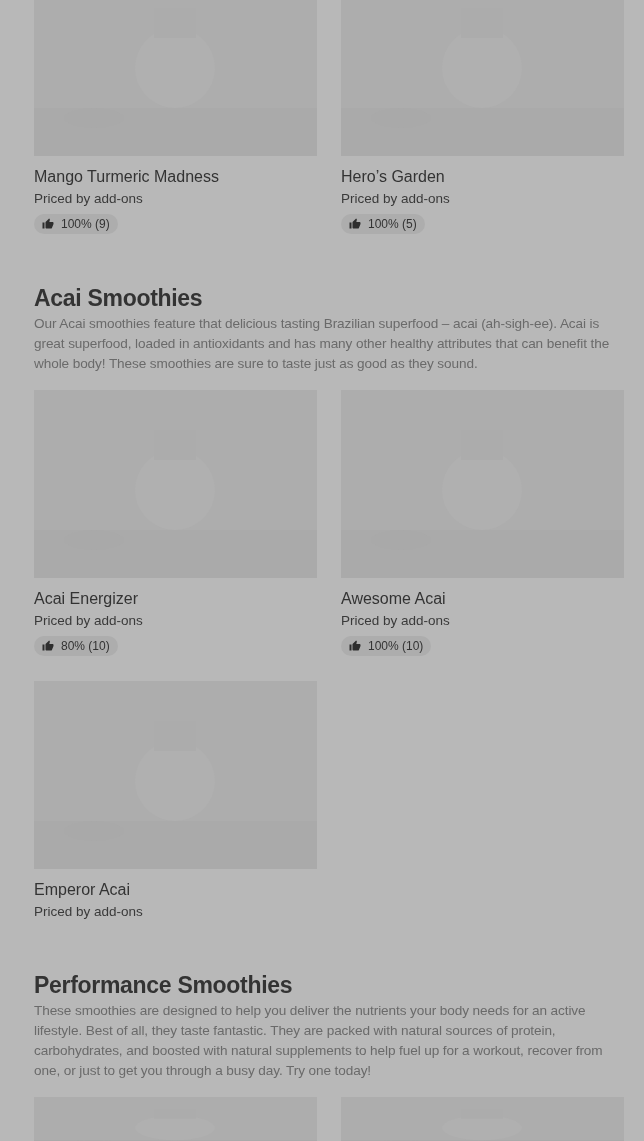 This screenshot has height=1141, width=644. I want to click on rating-badge: 100% (5), so click(383, 224).